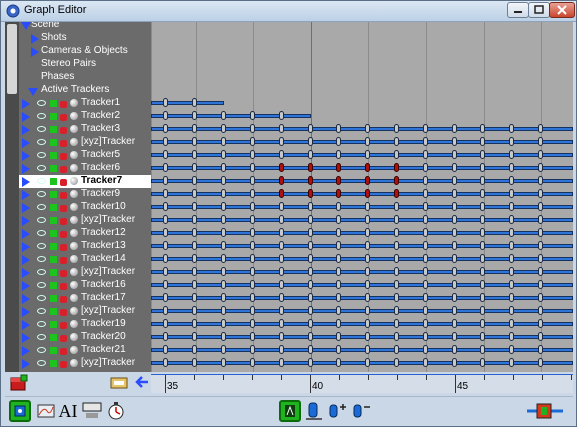  I want to click on stopwatch-button, so click(116, 411).